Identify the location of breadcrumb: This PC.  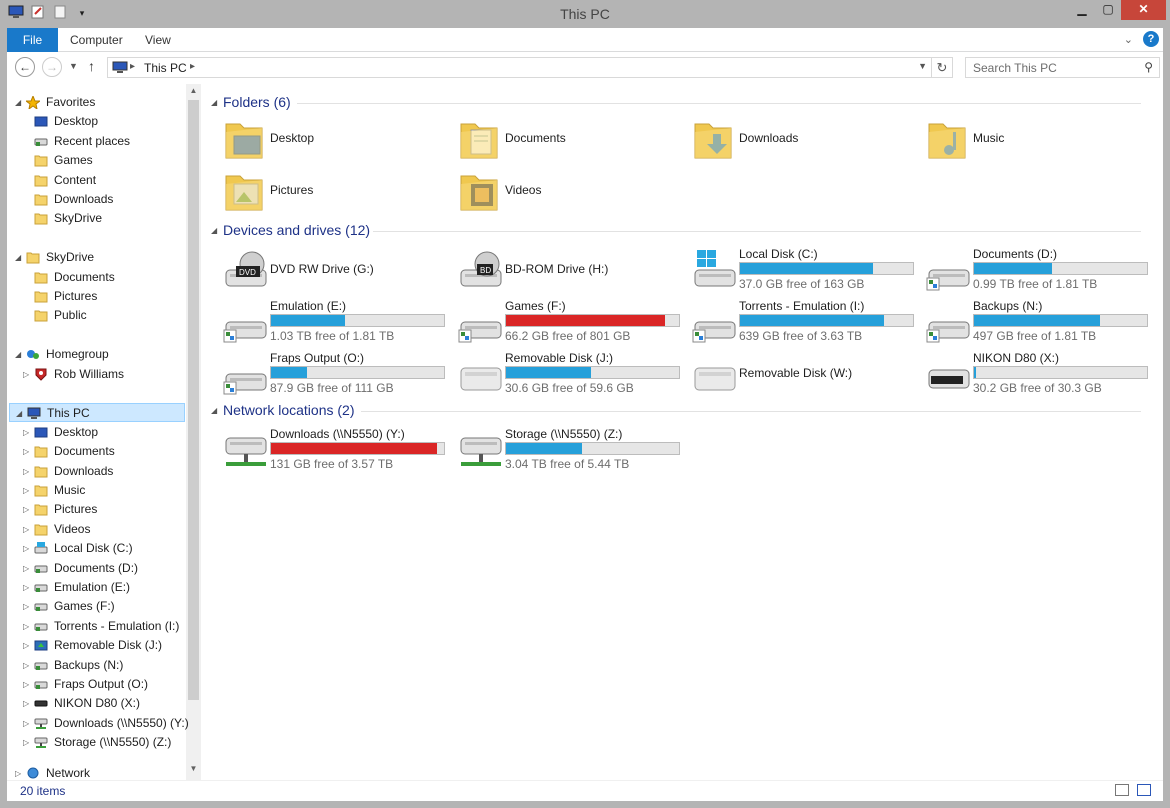
(165, 68).